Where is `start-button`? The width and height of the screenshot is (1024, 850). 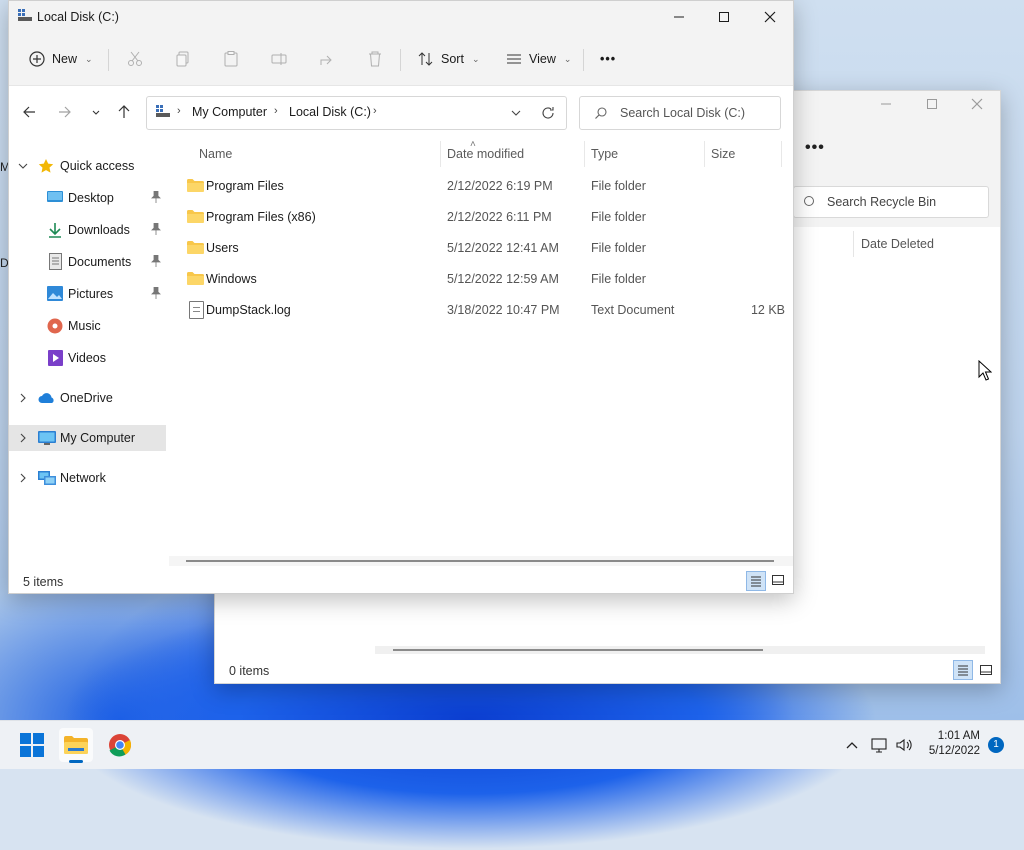
start-button is located at coordinates (32, 745).